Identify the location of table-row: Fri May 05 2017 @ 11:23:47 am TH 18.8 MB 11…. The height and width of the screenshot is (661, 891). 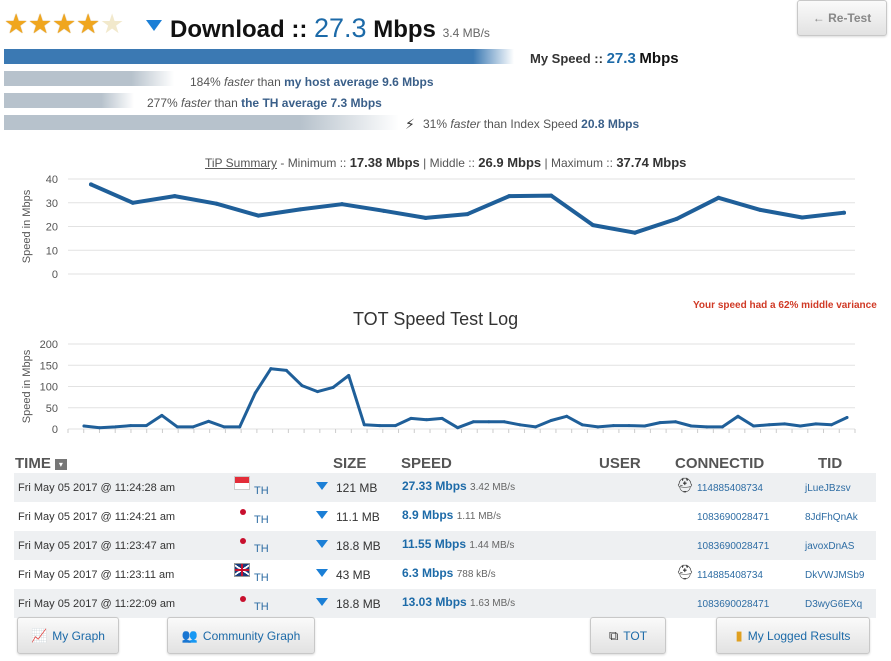
(445, 545).